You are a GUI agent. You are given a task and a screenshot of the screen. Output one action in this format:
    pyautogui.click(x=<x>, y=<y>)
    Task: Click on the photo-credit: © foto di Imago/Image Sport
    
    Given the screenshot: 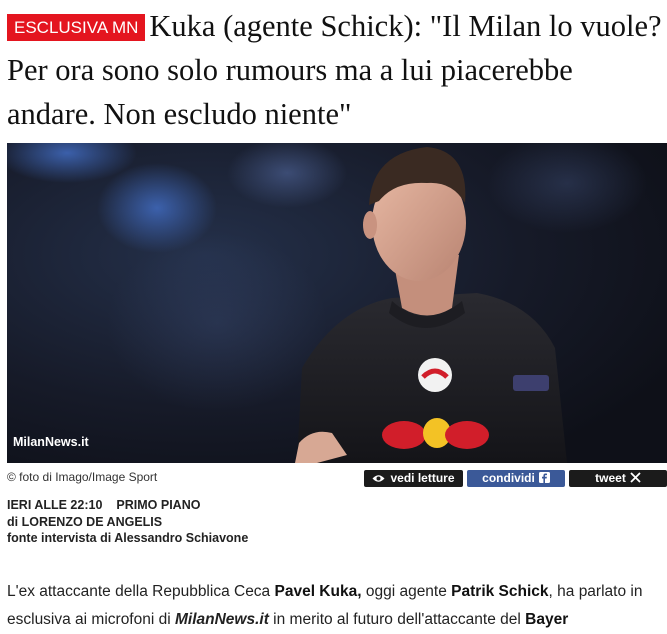 What is the action you would take?
    pyautogui.click(x=82, y=477)
    